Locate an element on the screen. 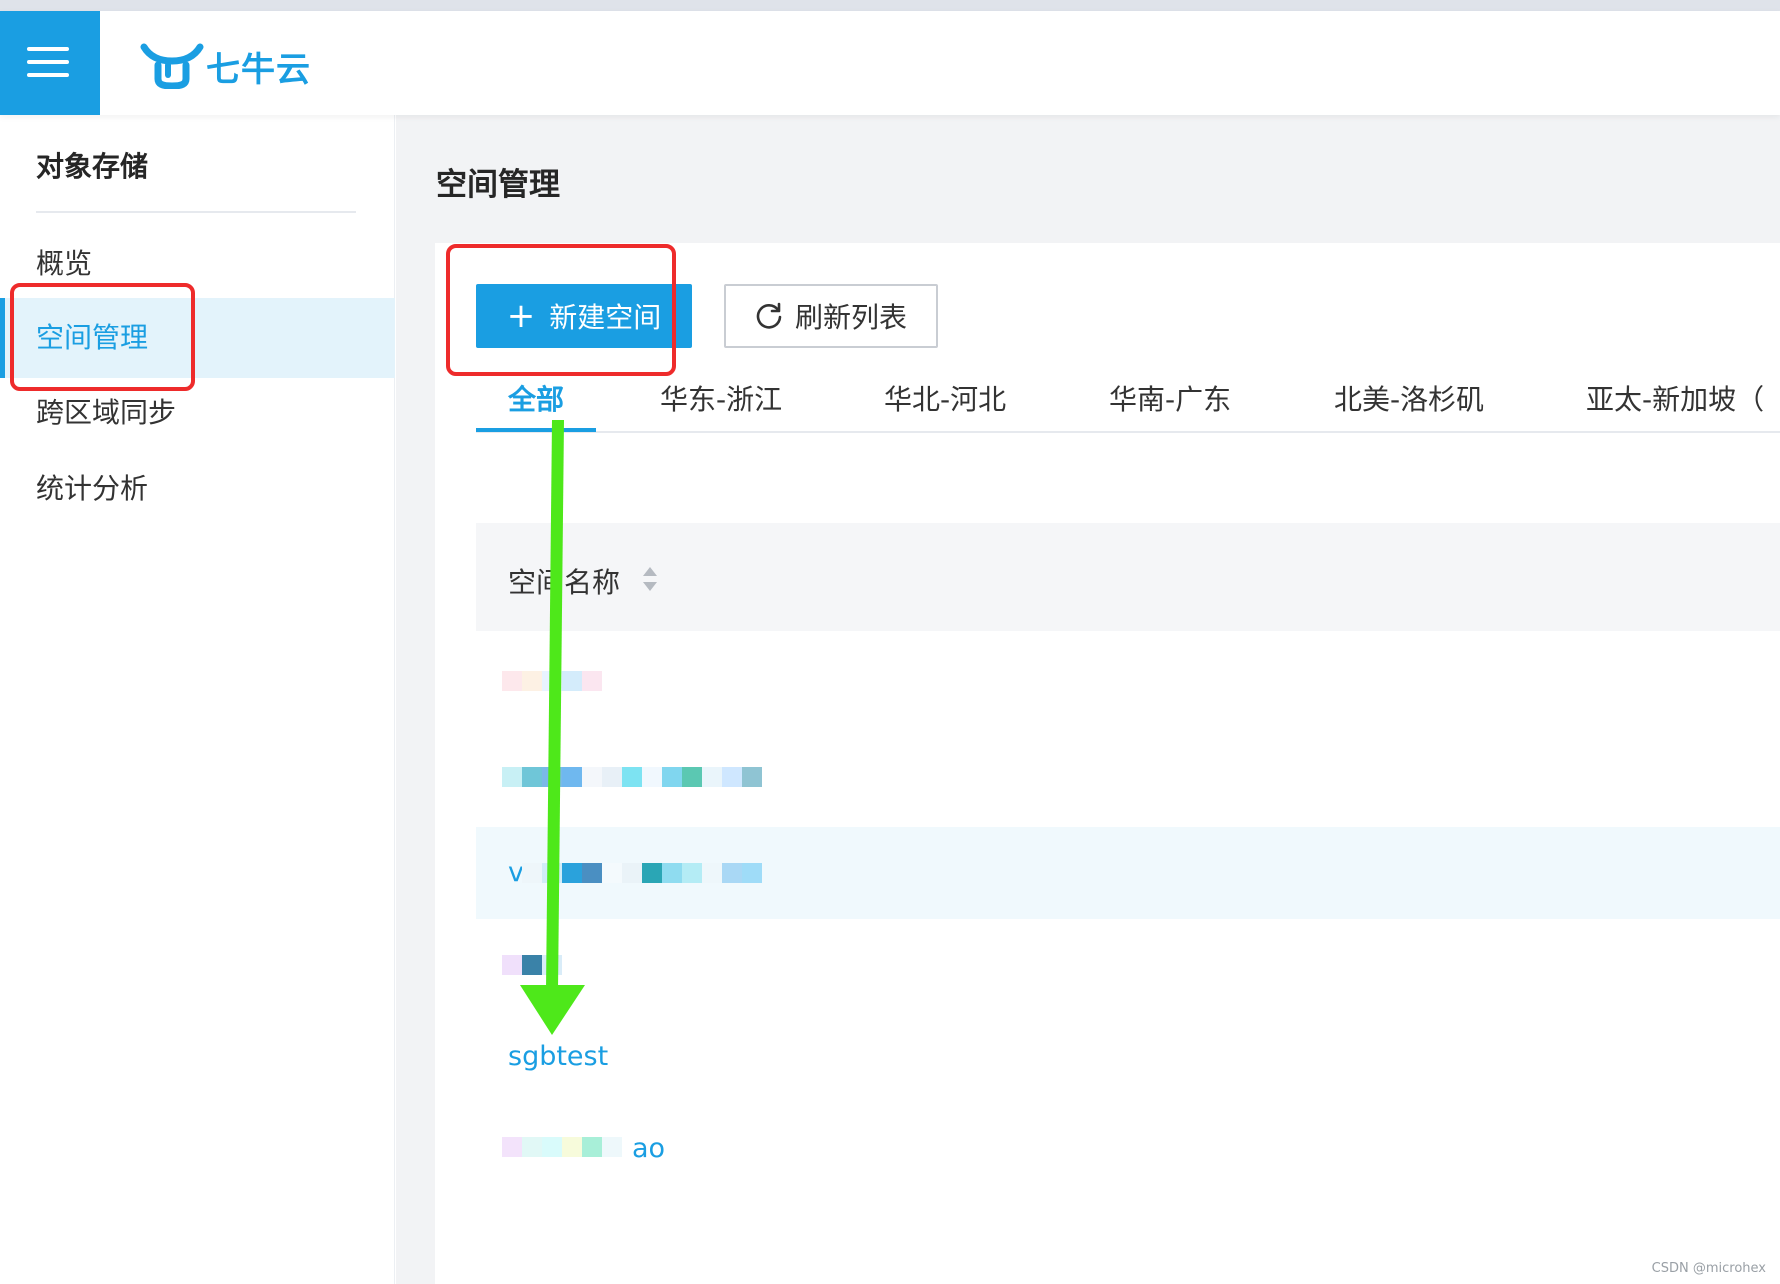 The height and width of the screenshot is (1284, 1780). table-row: v is located at coordinates (1128, 873).